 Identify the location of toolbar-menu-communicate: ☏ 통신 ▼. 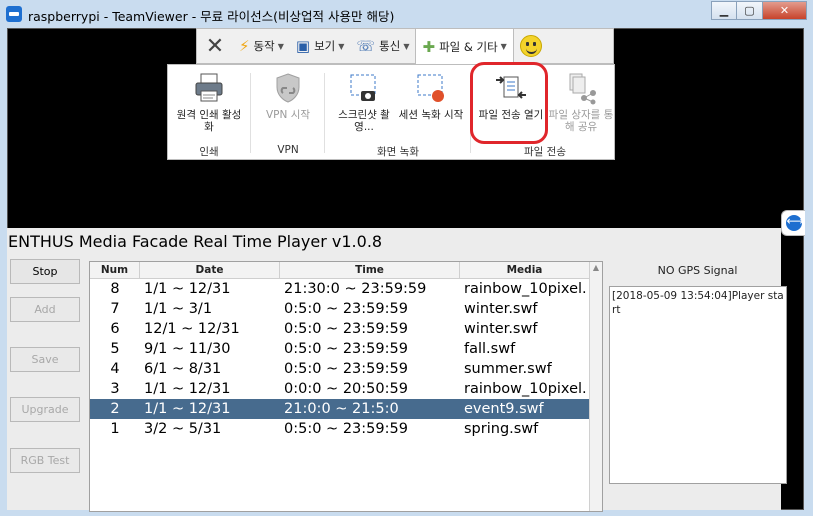
(382, 46).